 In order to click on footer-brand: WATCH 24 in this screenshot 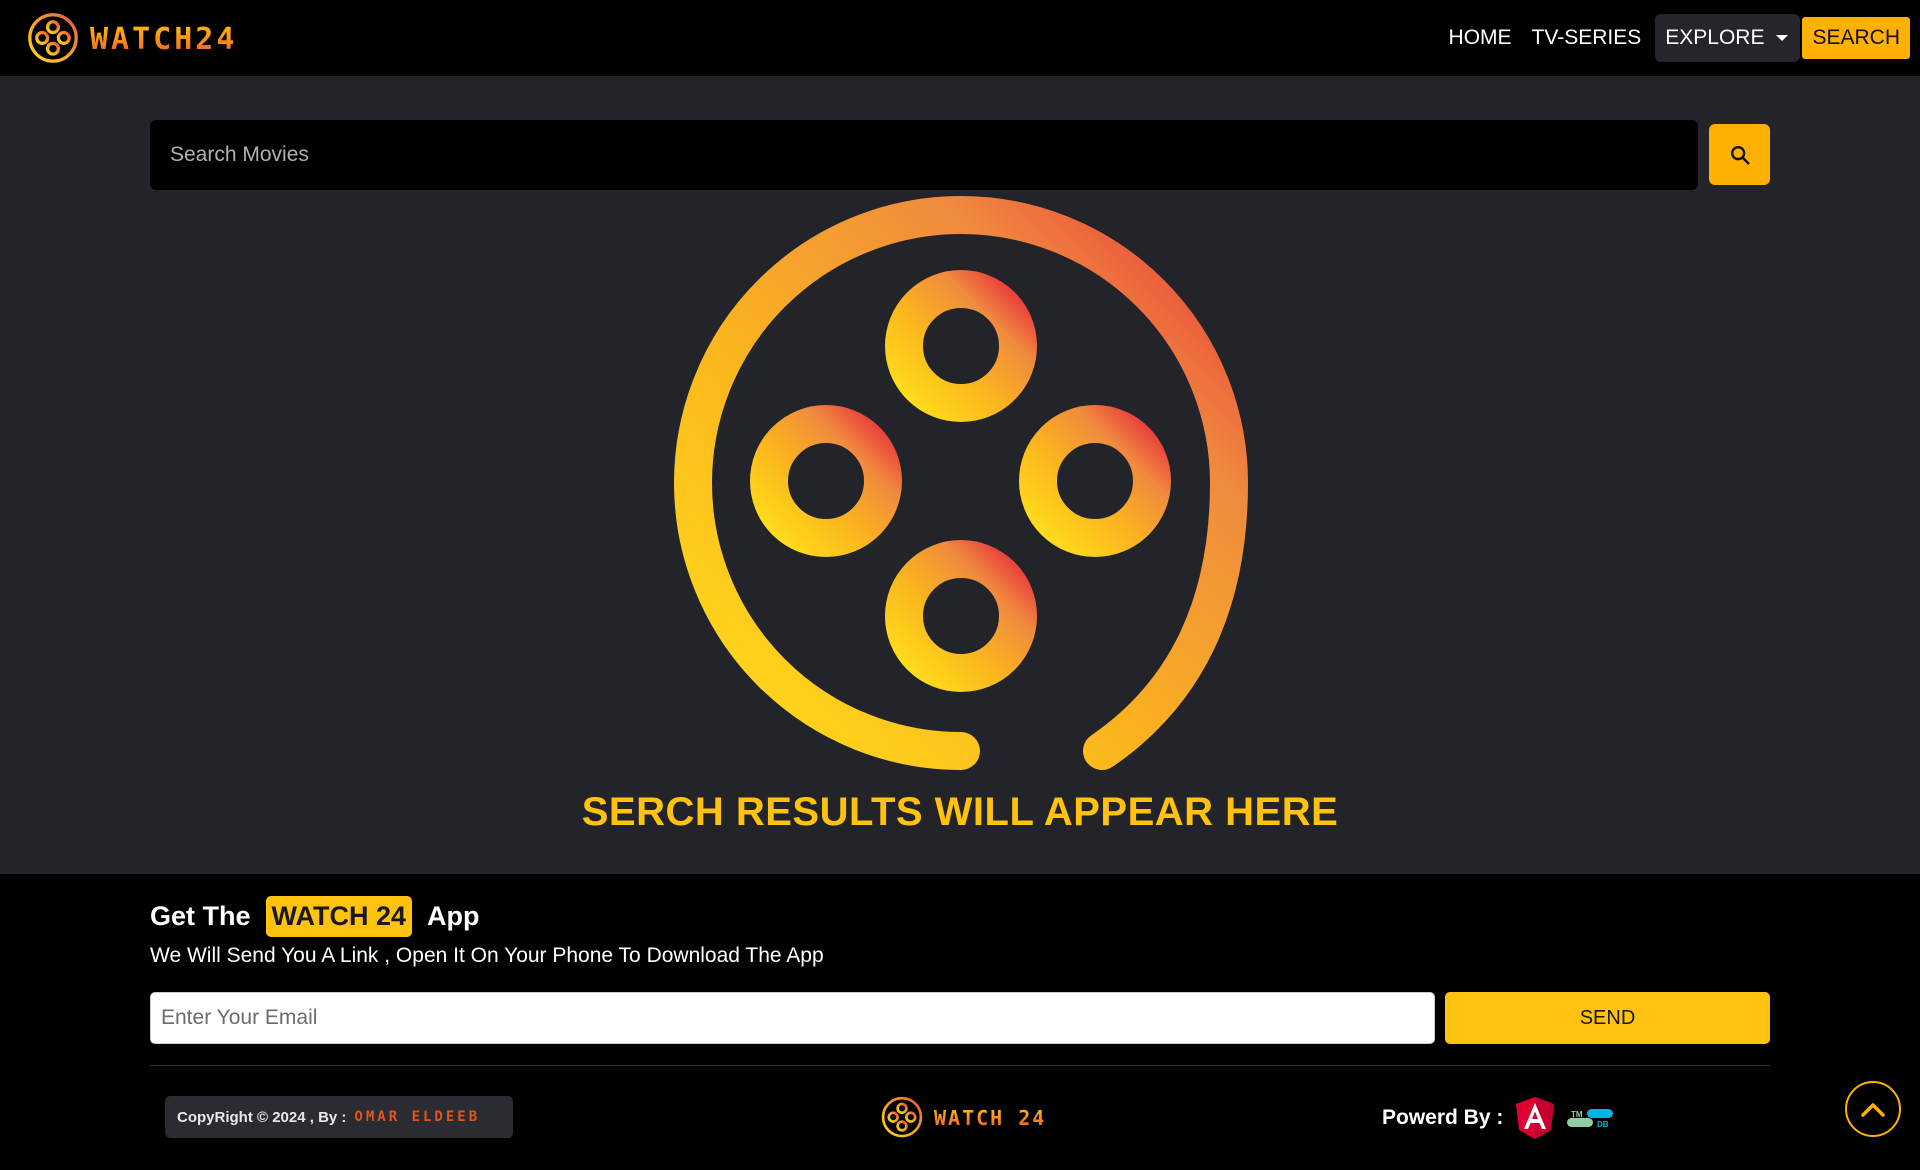, I will do `click(963, 1118)`.